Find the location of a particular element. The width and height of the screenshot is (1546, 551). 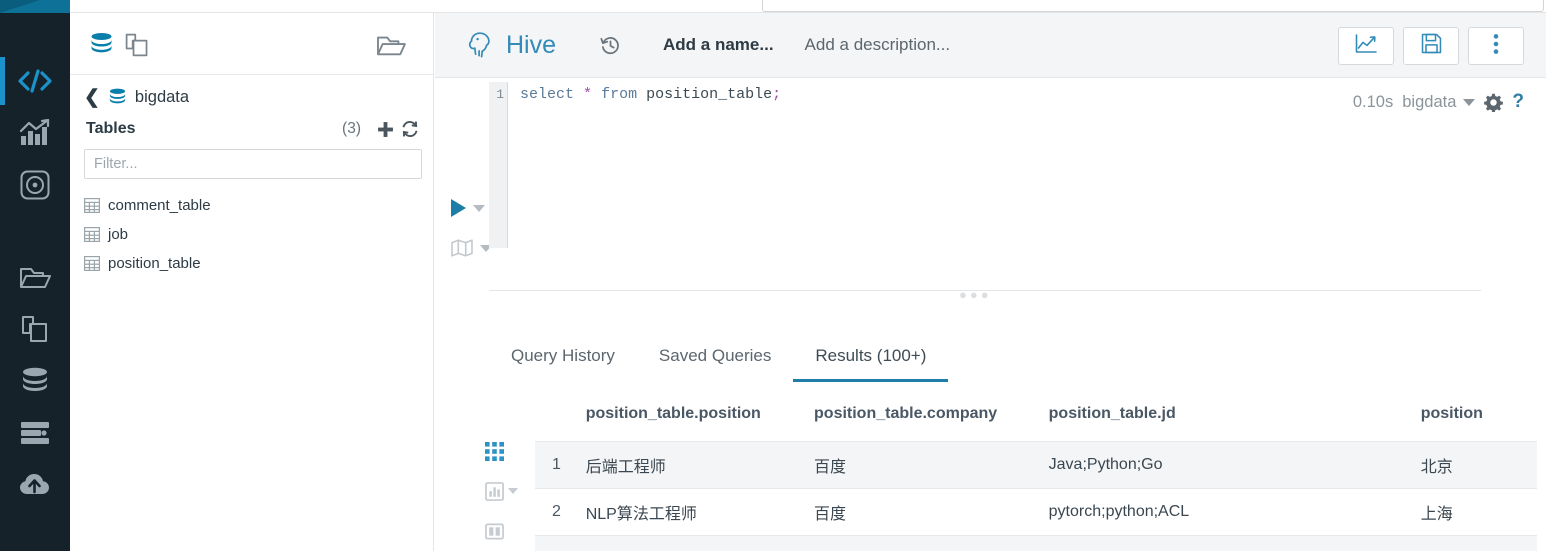

tab-results: Results (100+) is located at coordinates (871, 364).